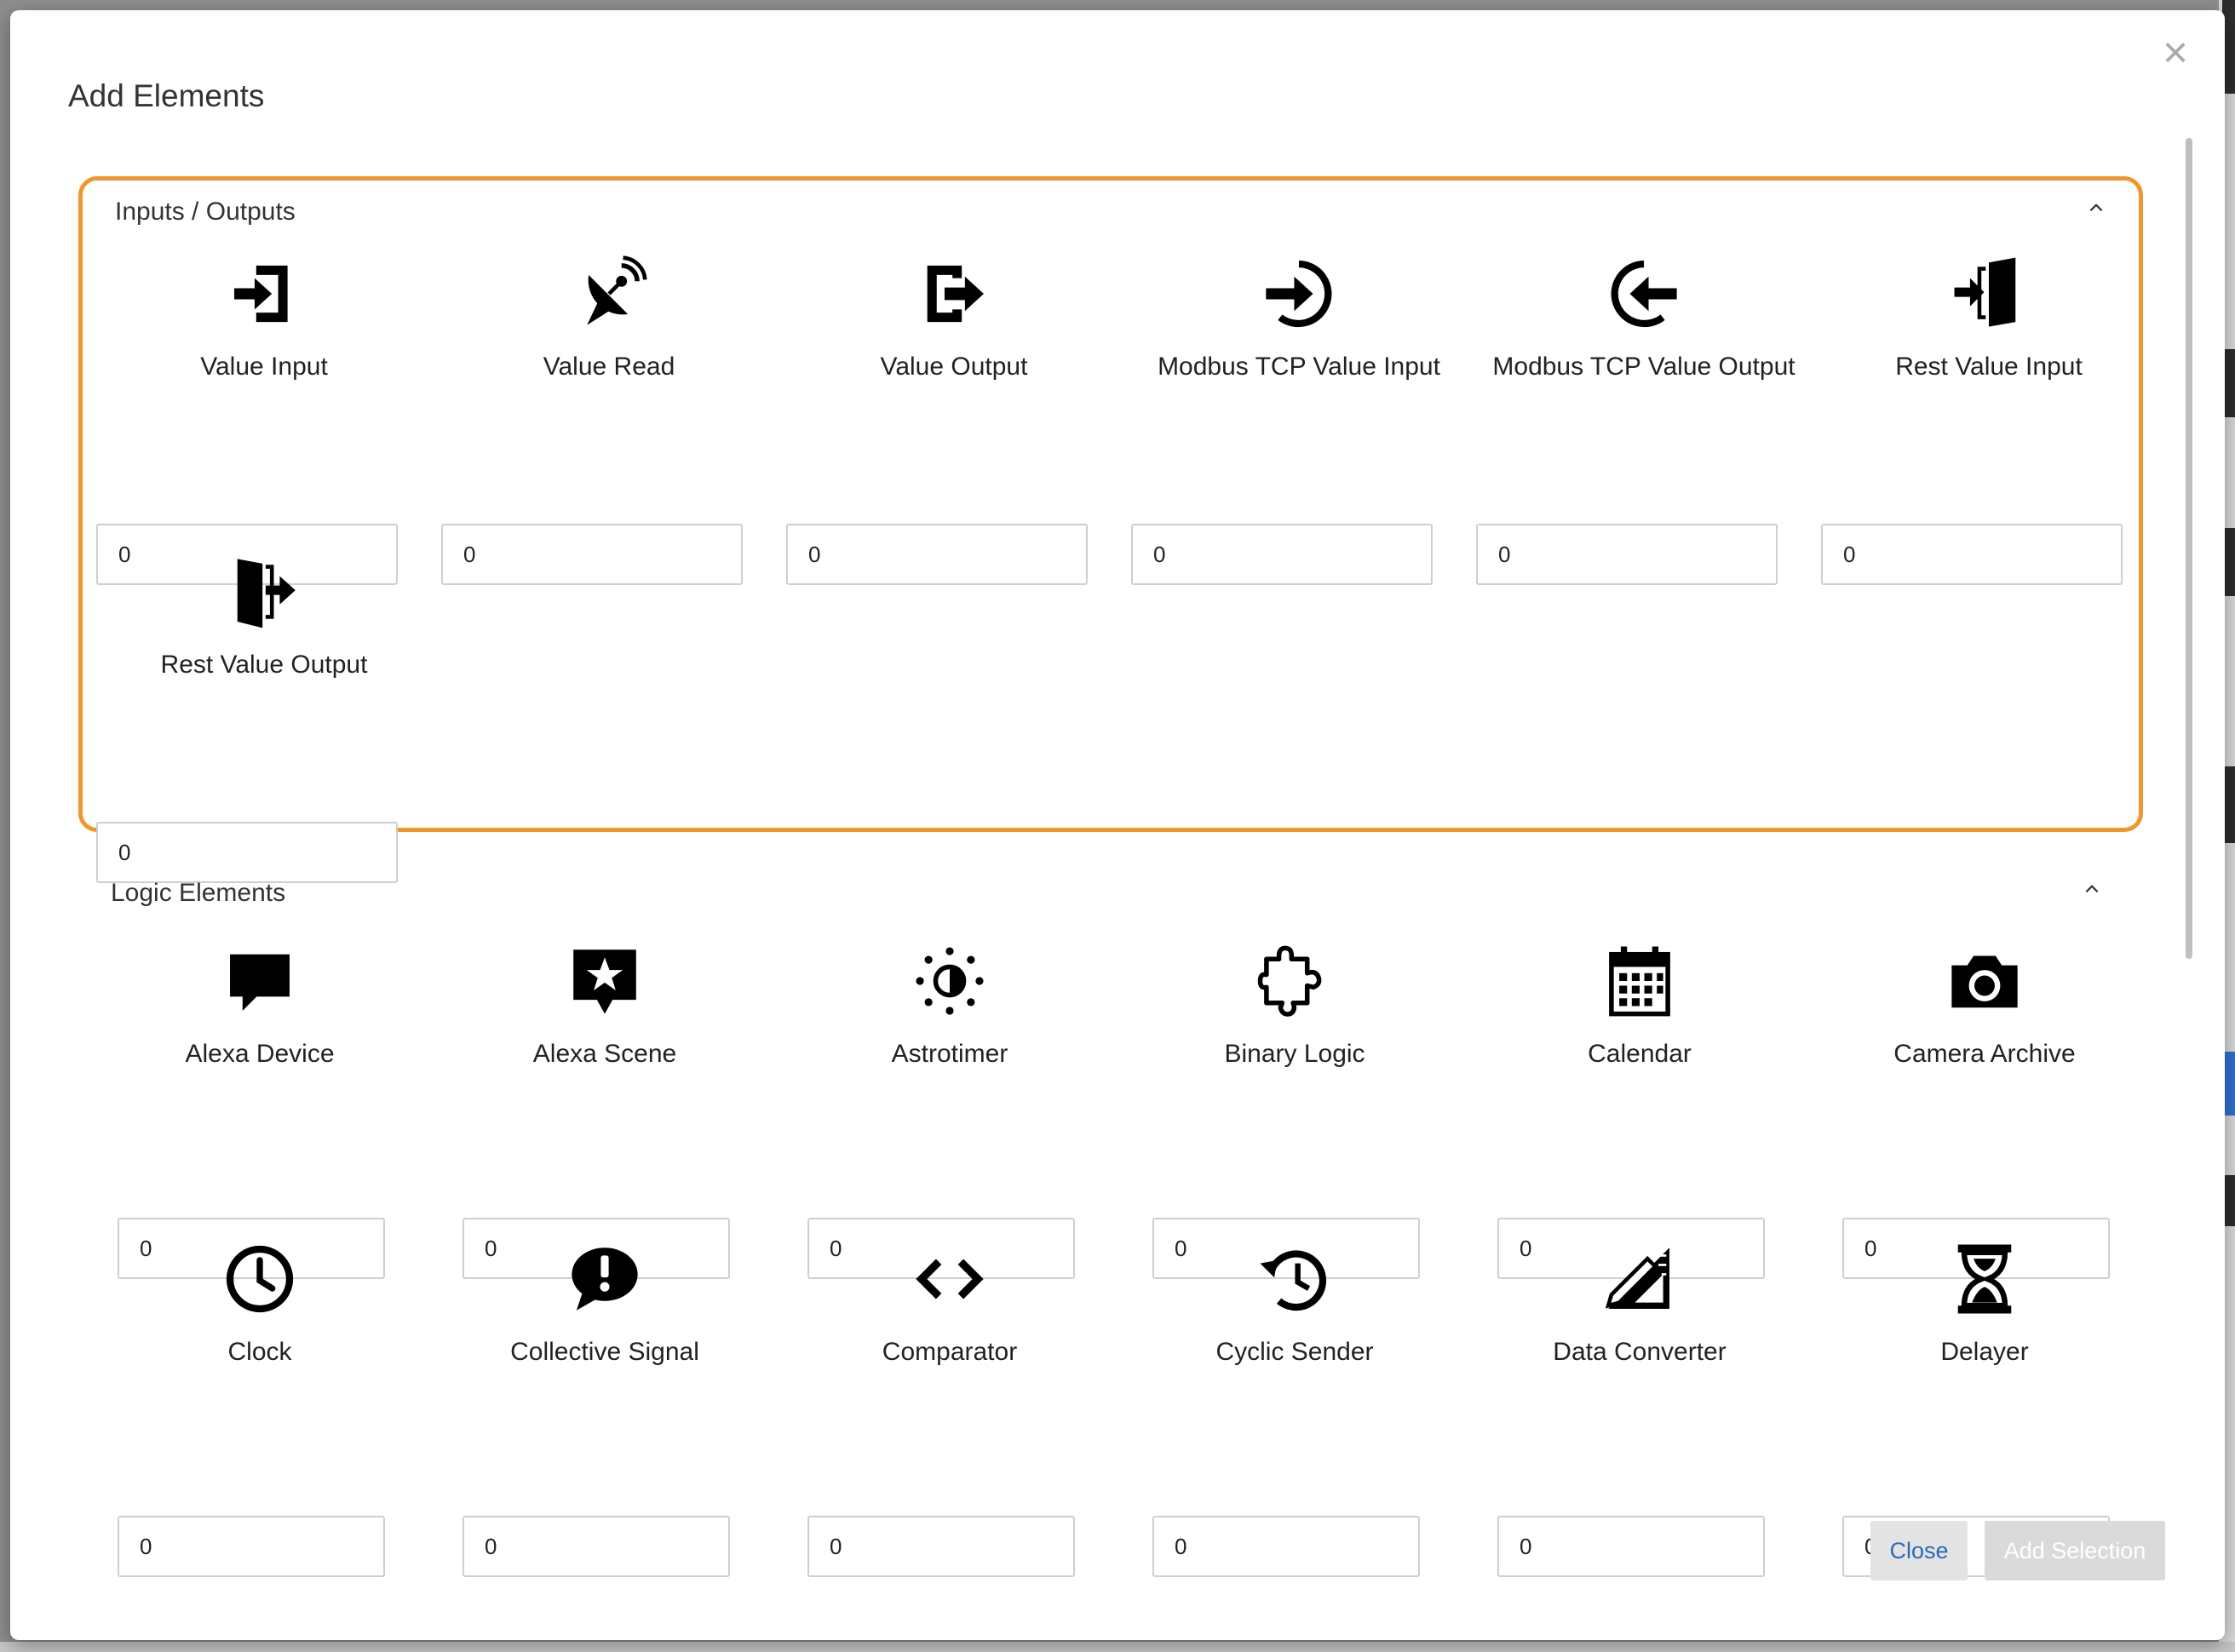 The width and height of the screenshot is (2235, 1652). I want to click on circle-arrow-in-icon, so click(1299, 293).